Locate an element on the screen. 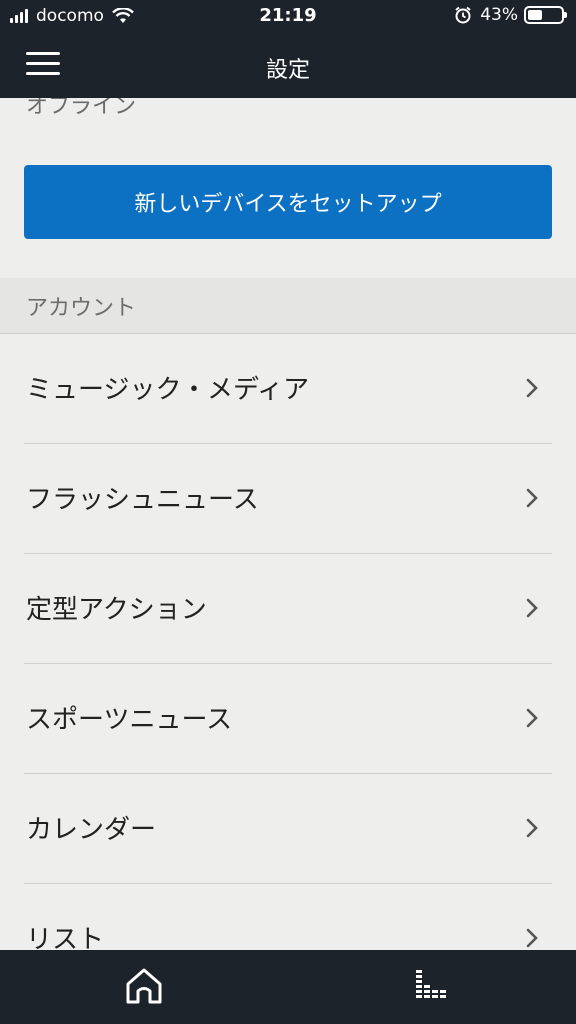 The width and height of the screenshot is (576, 1024). list-item-music-media: ミュージック・メディア is located at coordinates (288, 389).